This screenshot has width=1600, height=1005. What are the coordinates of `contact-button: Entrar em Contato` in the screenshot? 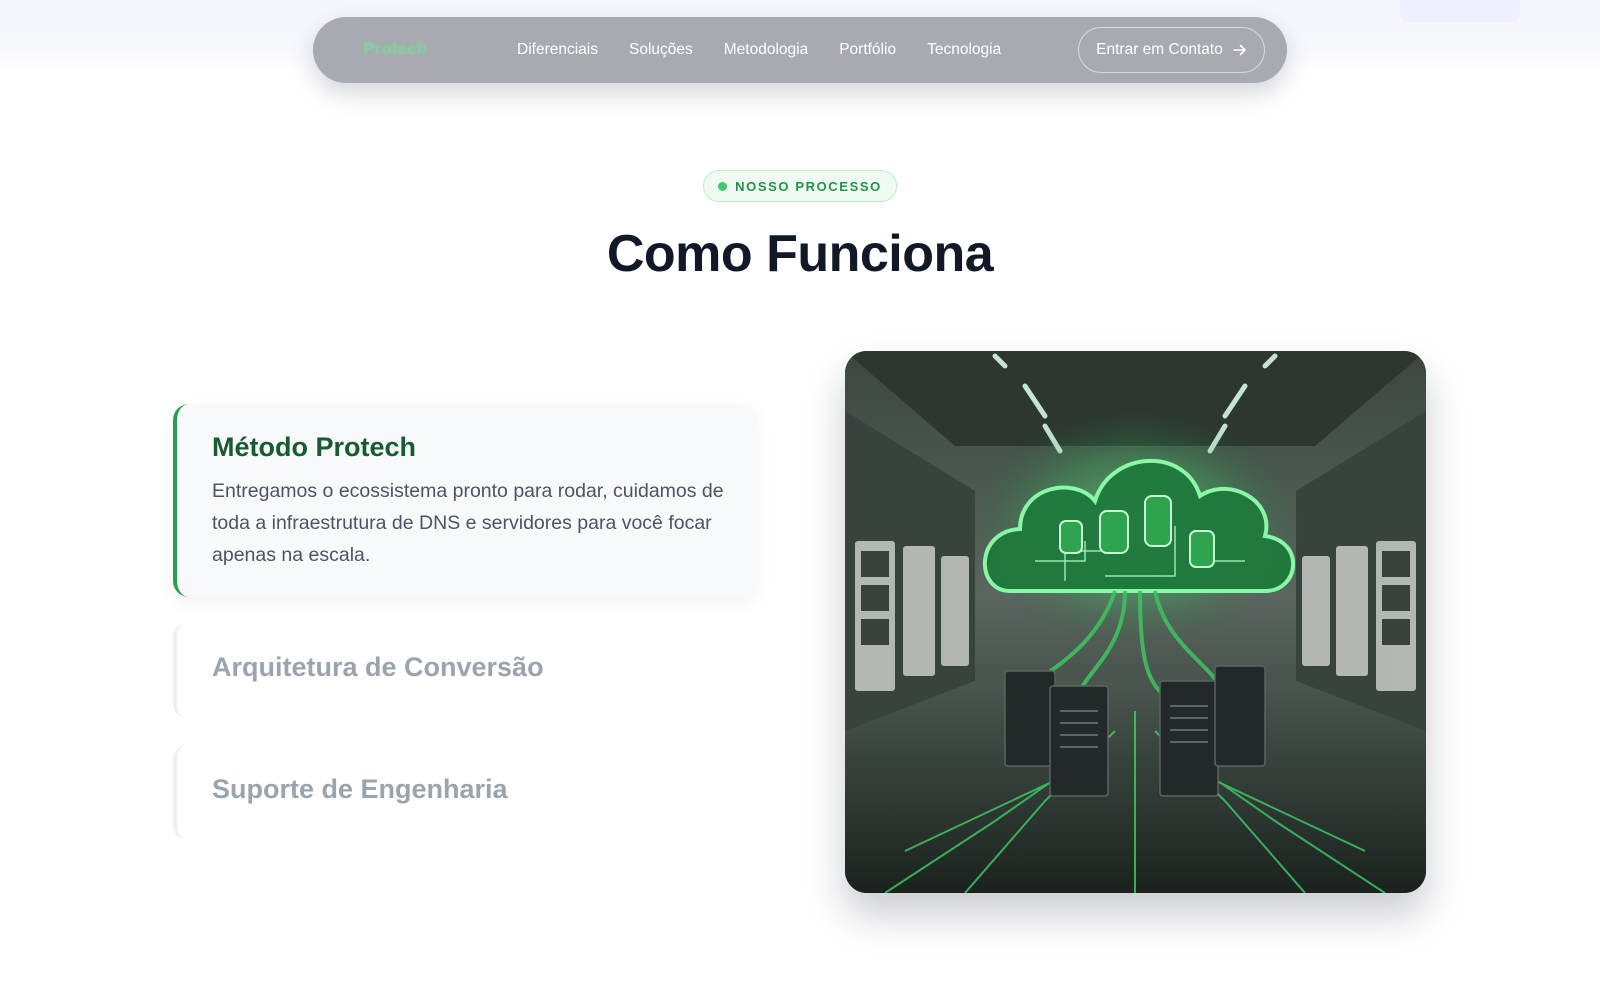 It's located at (1171, 50).